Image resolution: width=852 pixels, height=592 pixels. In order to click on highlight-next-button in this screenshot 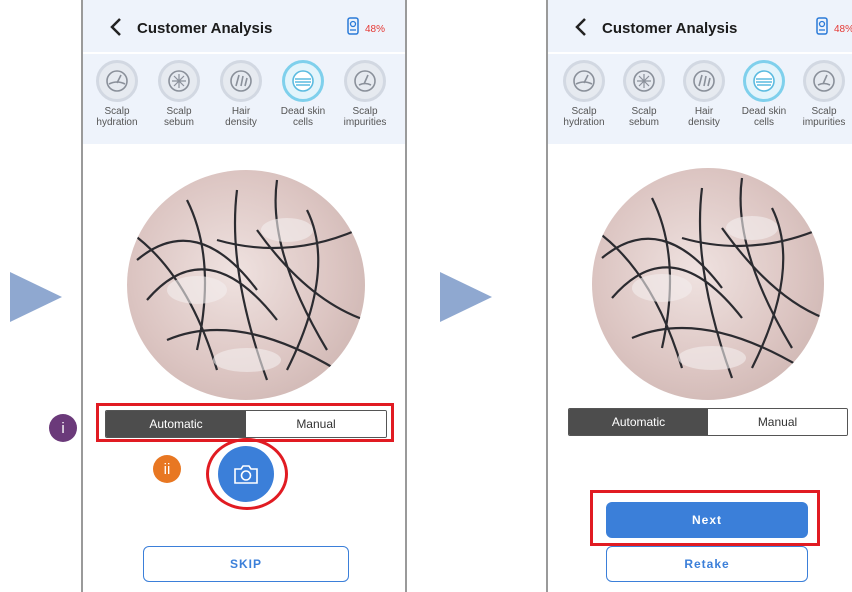, I will do `click(705, 518)`.